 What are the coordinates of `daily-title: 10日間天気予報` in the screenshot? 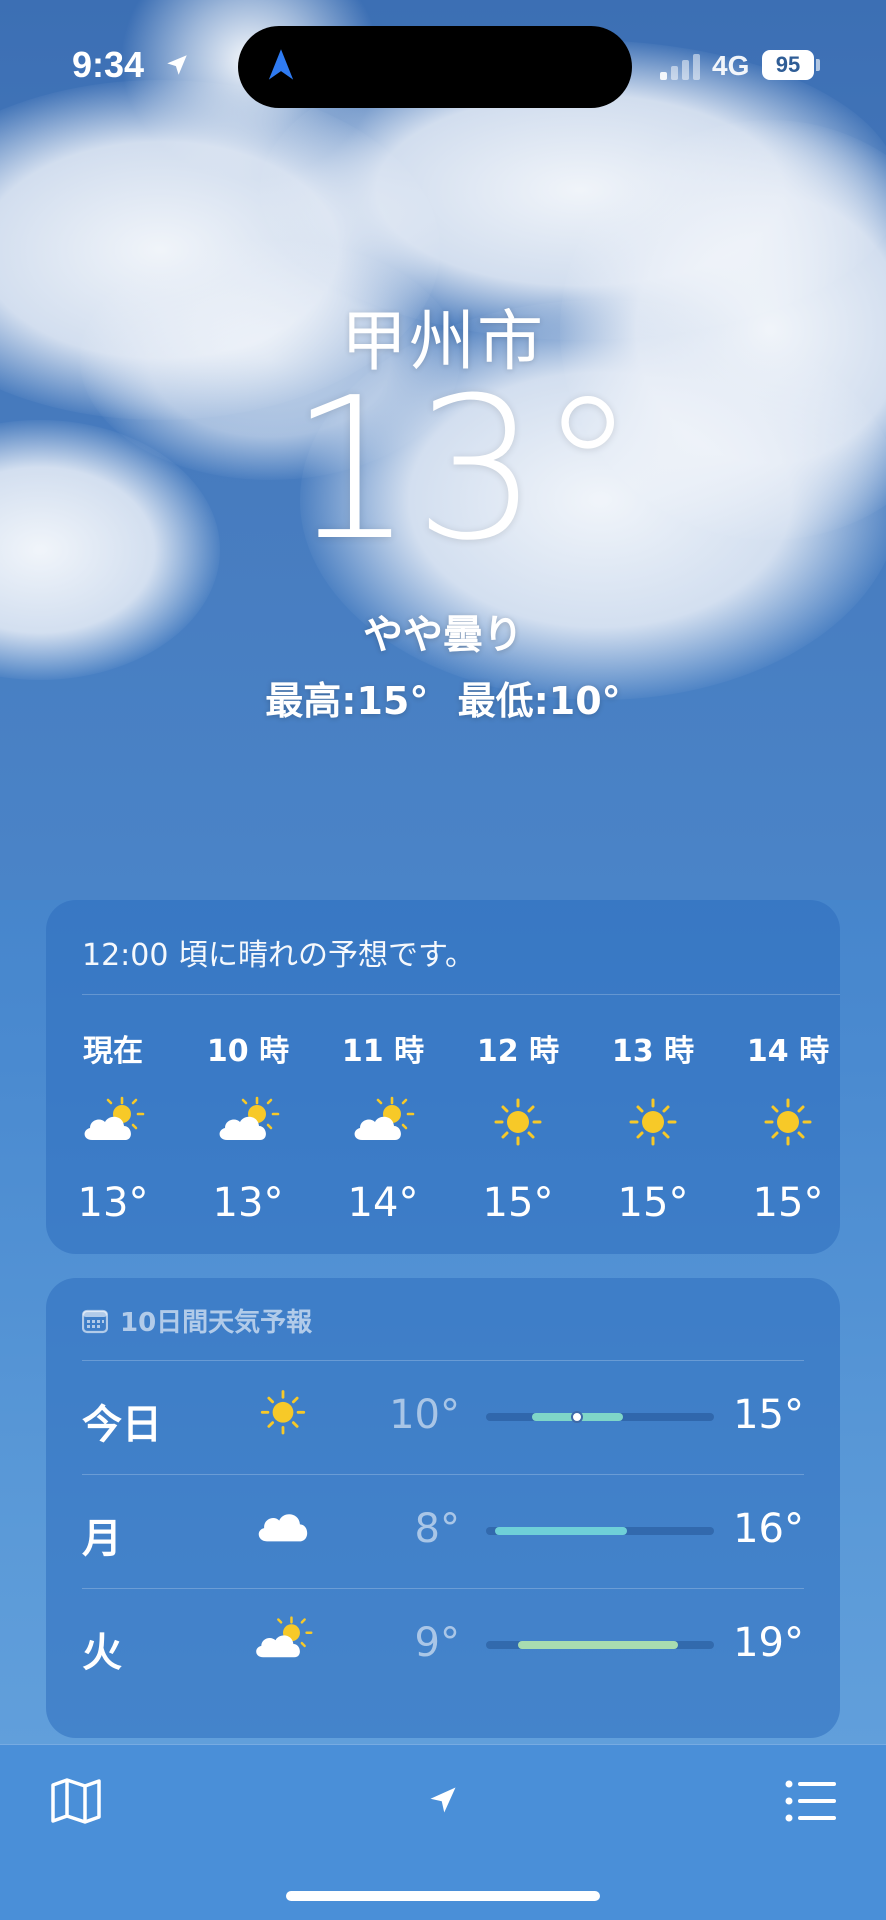 It's located at (216, 1323).